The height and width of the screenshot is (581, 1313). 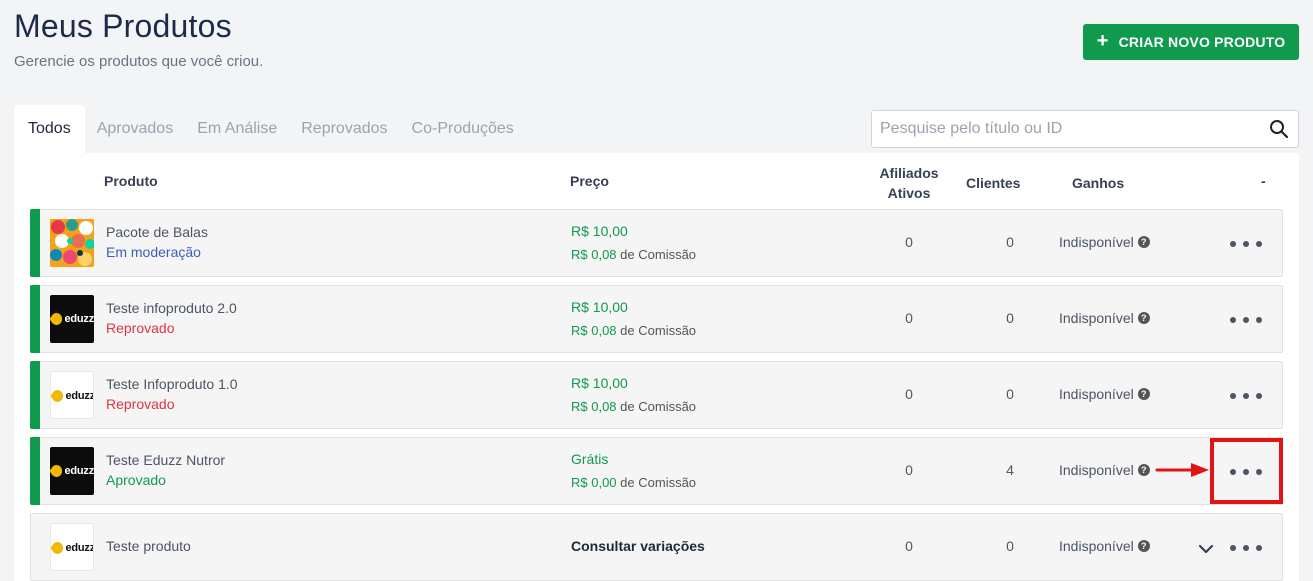 I want to click on column-header-afiliados: Afiliados Ativos, so click(x=909, y=183).